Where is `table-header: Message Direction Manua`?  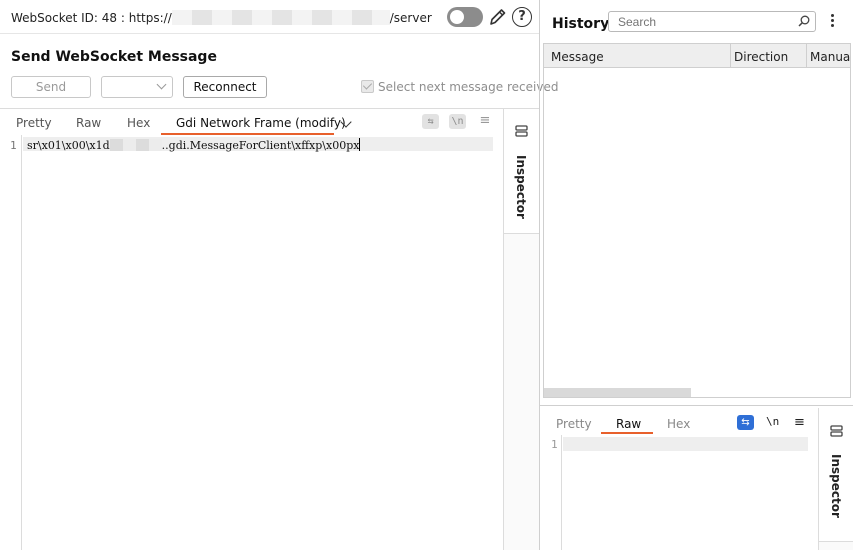
table-header: Message Direction Manua is located at coordinates (697, 56).